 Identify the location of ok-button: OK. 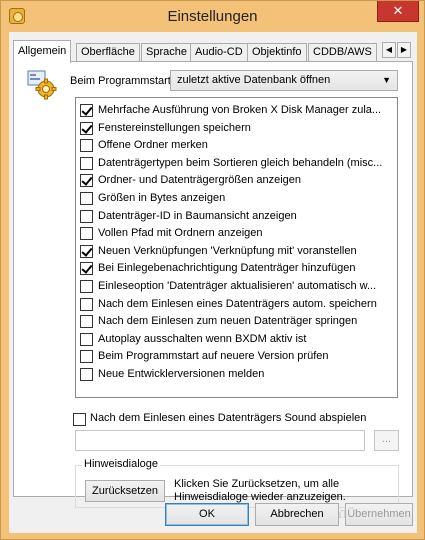
(207, 514).